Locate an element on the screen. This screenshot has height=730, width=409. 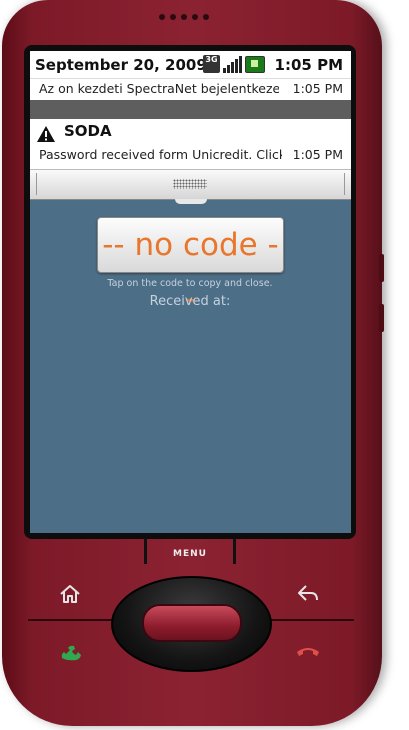
signal-strength-icon is located at coordinates (232, 64).